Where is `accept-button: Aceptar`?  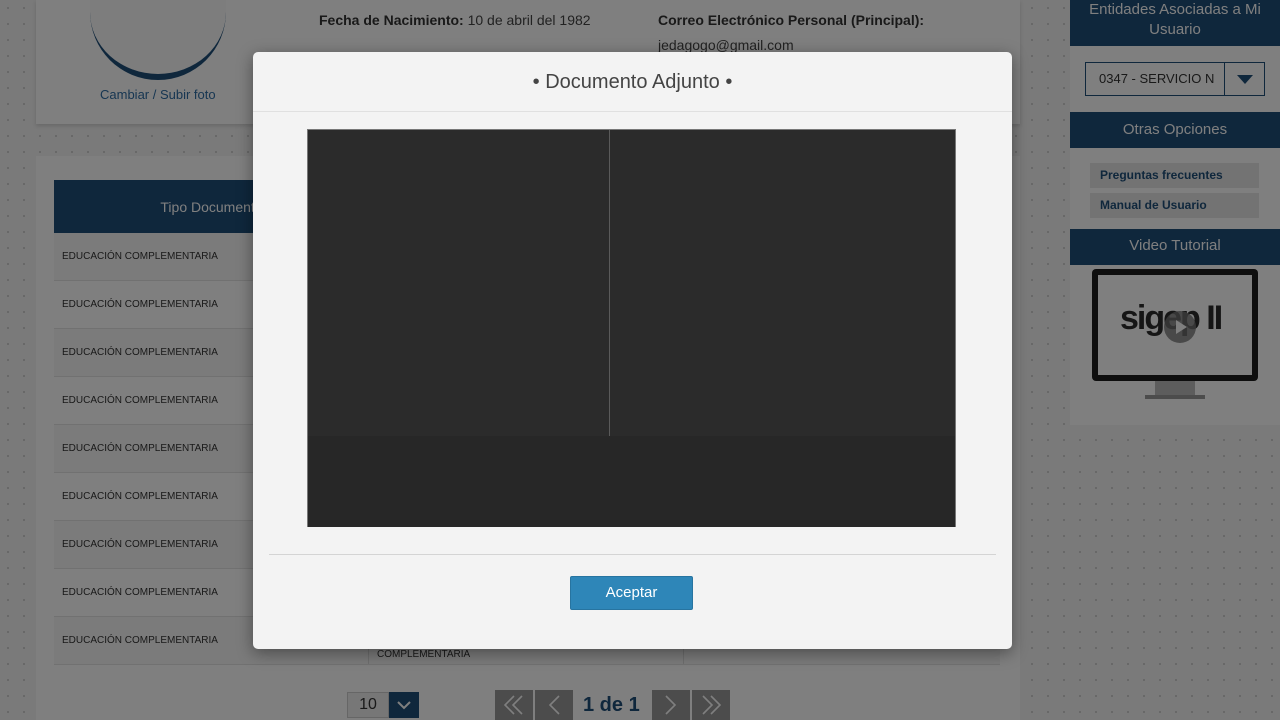
accept-button: Aceptar is located at coordinates (631, 593).